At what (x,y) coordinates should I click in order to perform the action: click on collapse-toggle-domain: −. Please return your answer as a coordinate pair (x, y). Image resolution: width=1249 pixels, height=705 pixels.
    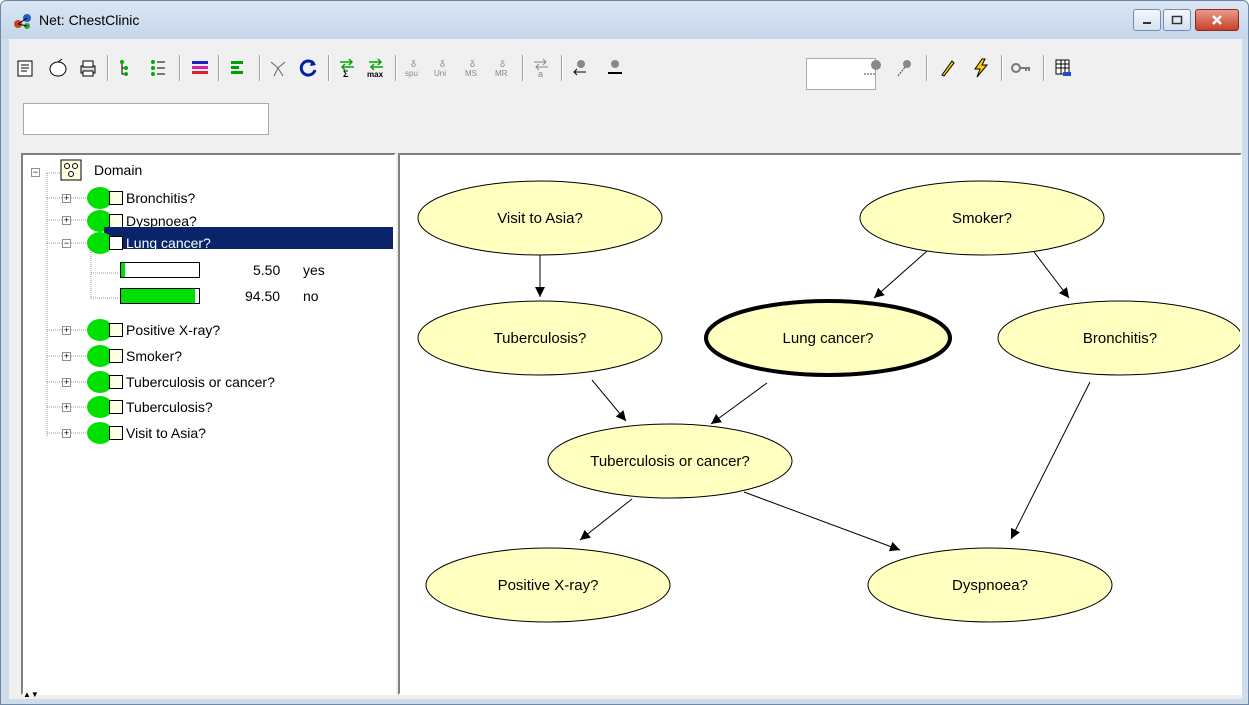
    Looking at the image, I should click on (35, 172).